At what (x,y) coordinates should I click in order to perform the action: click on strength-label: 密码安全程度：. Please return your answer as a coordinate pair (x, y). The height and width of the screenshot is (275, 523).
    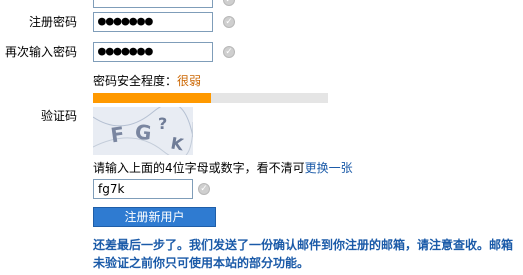
    Looking at the image, I should click on (135, 81).